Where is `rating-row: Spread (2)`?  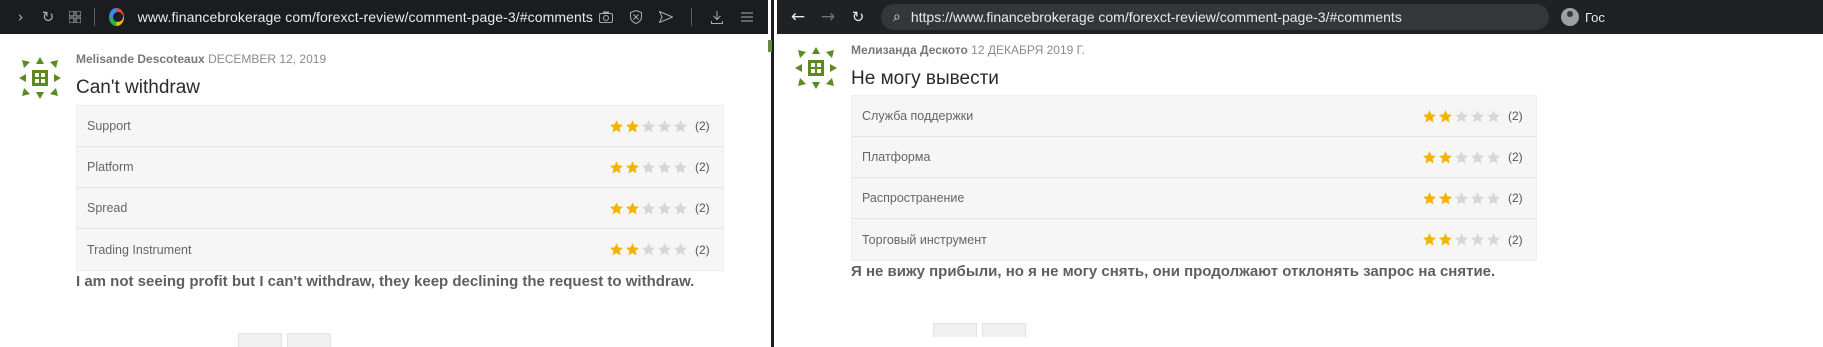 rating-row: Spread (2) is located at coordinates (400, 208).